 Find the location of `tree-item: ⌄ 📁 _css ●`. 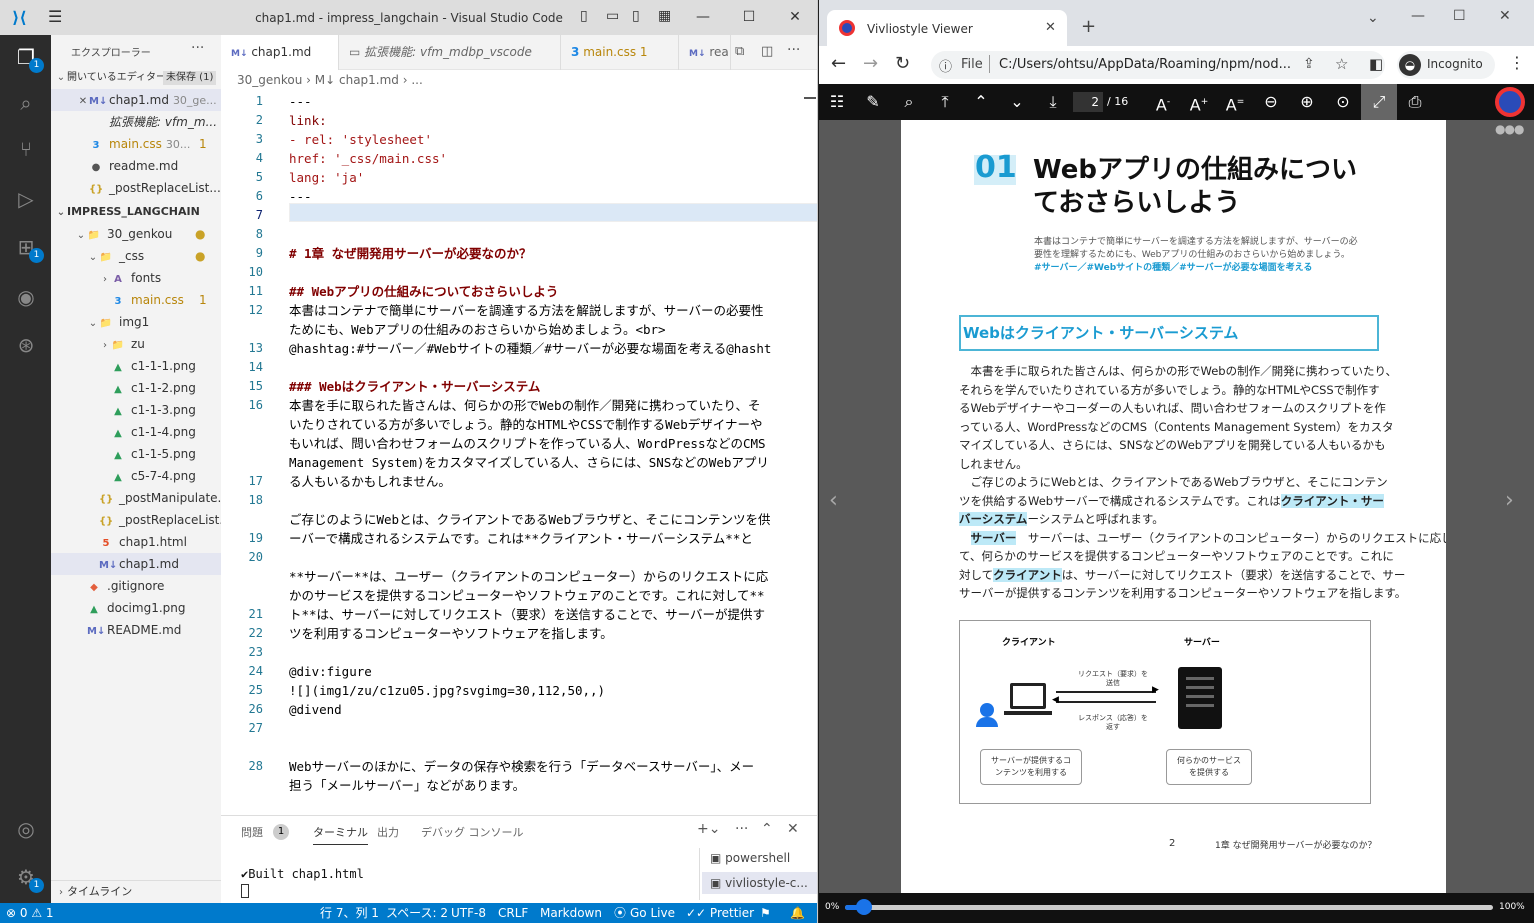

tree-item: ⌄ 📁 _css ● is located at coordinates (136, 256).